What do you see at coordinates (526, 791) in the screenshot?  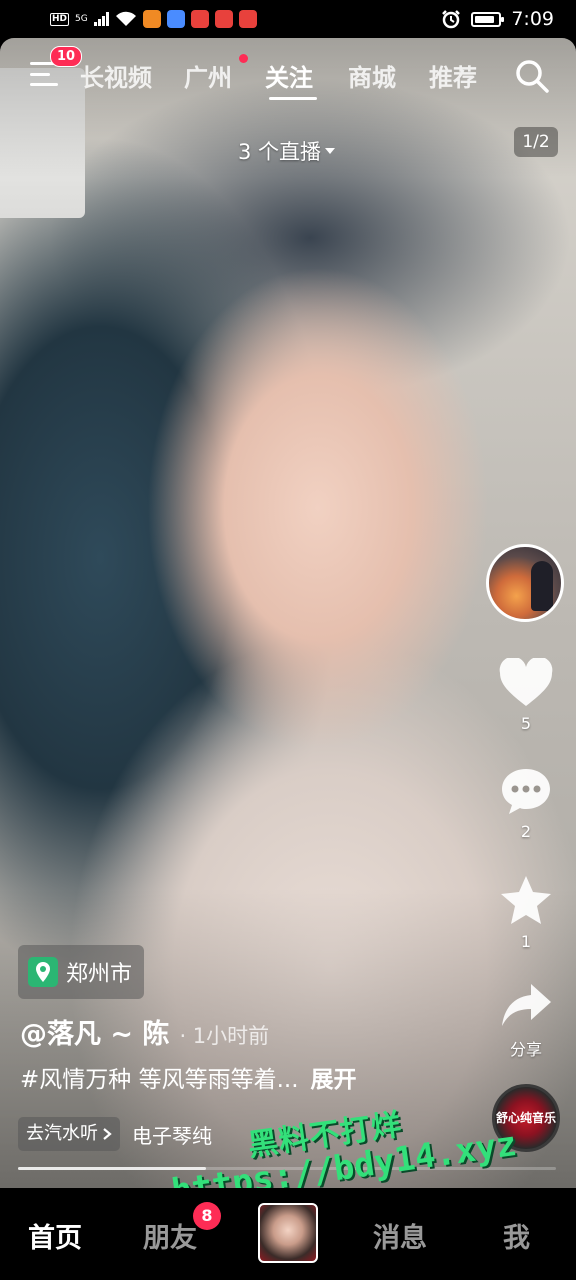 I see `comment-icon` at bounding box center [526, 791].